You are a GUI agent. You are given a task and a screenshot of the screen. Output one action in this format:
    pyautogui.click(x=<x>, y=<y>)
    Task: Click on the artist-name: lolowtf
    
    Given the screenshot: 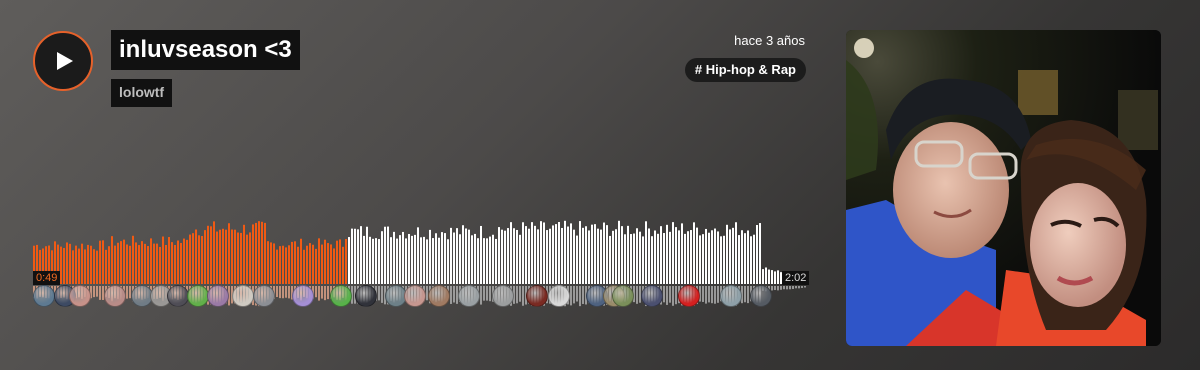 What is the action you would take?
    pyautogui.click(x=142, y=93)
    